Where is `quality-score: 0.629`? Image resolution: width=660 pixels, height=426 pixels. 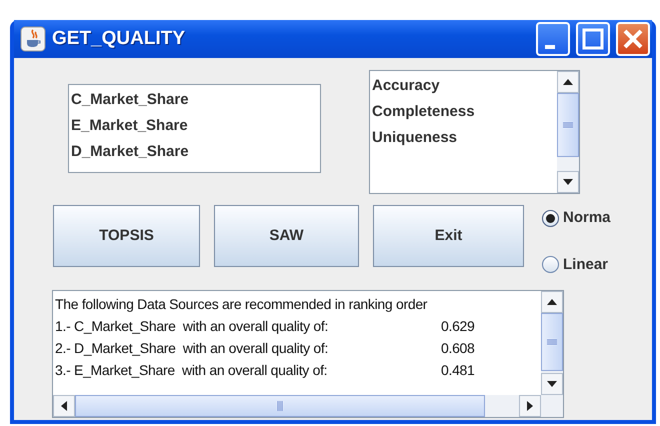
quality-score: 0.629 is located at coordinates (458, 326).